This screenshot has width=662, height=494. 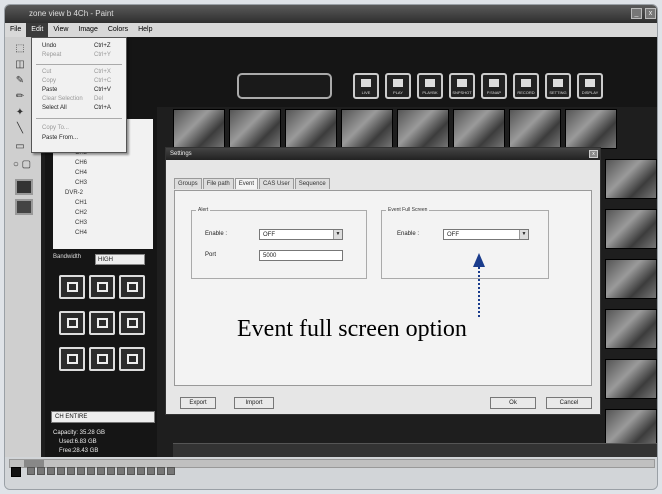 What do you see at coordinates (526, 86) in the screenshot?
I see `record-button: RECORD` at bounding box center [526, 86].